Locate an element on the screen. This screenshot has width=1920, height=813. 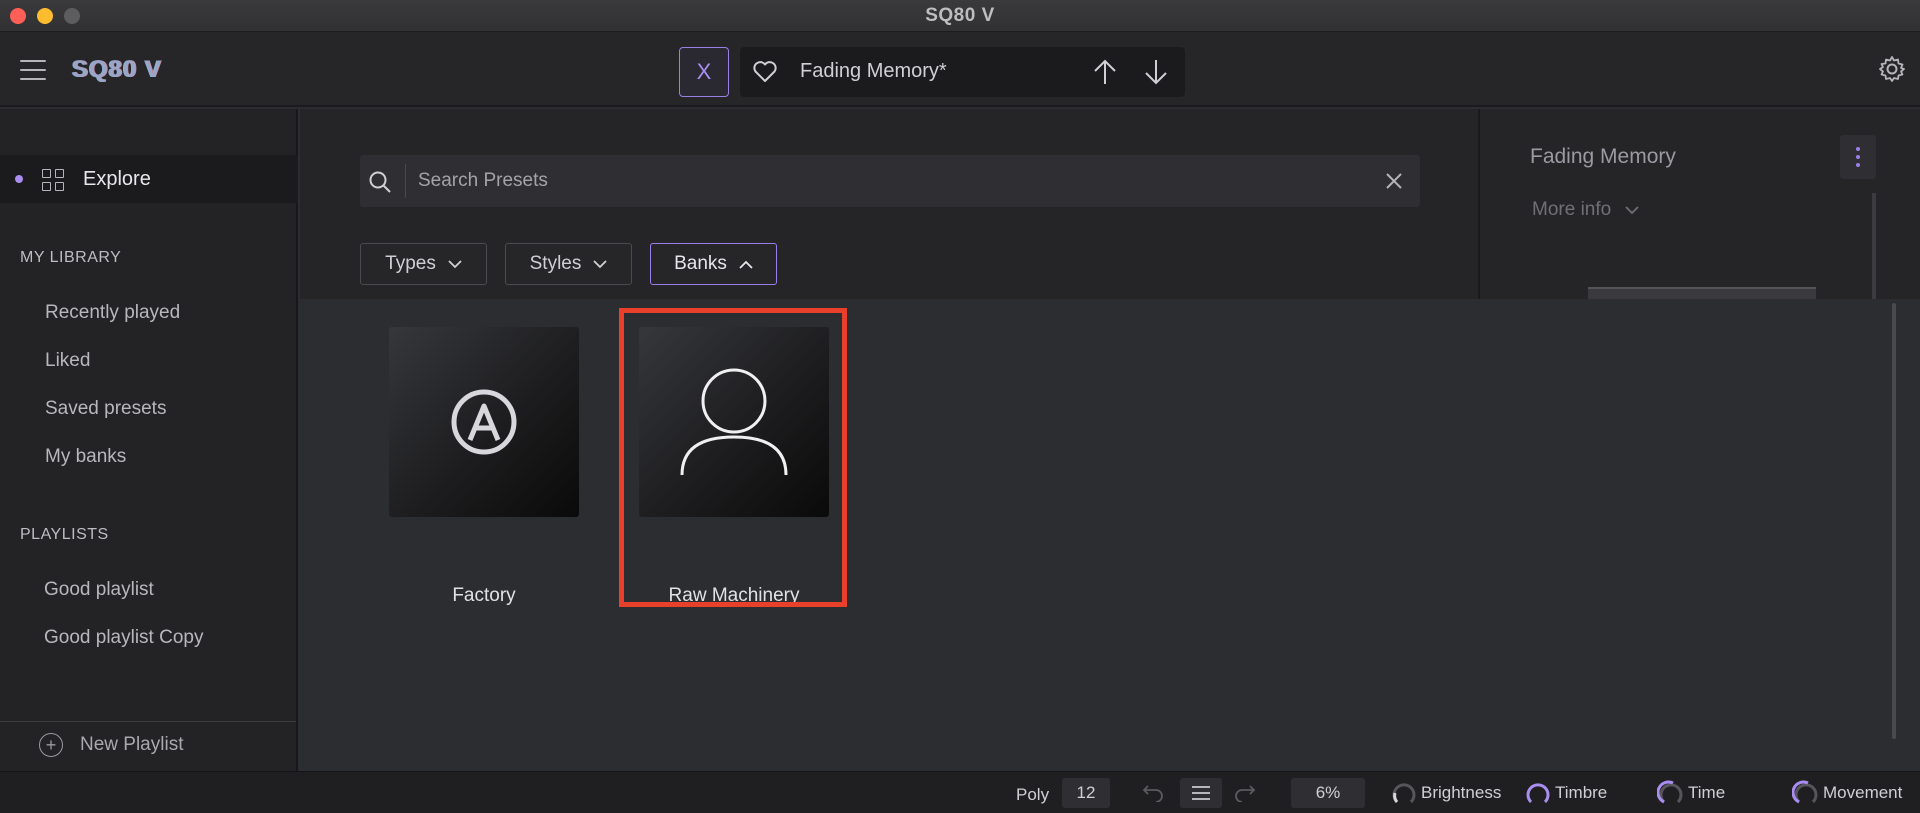
hamburger-menu-icon is located at coordinates (33, 70).